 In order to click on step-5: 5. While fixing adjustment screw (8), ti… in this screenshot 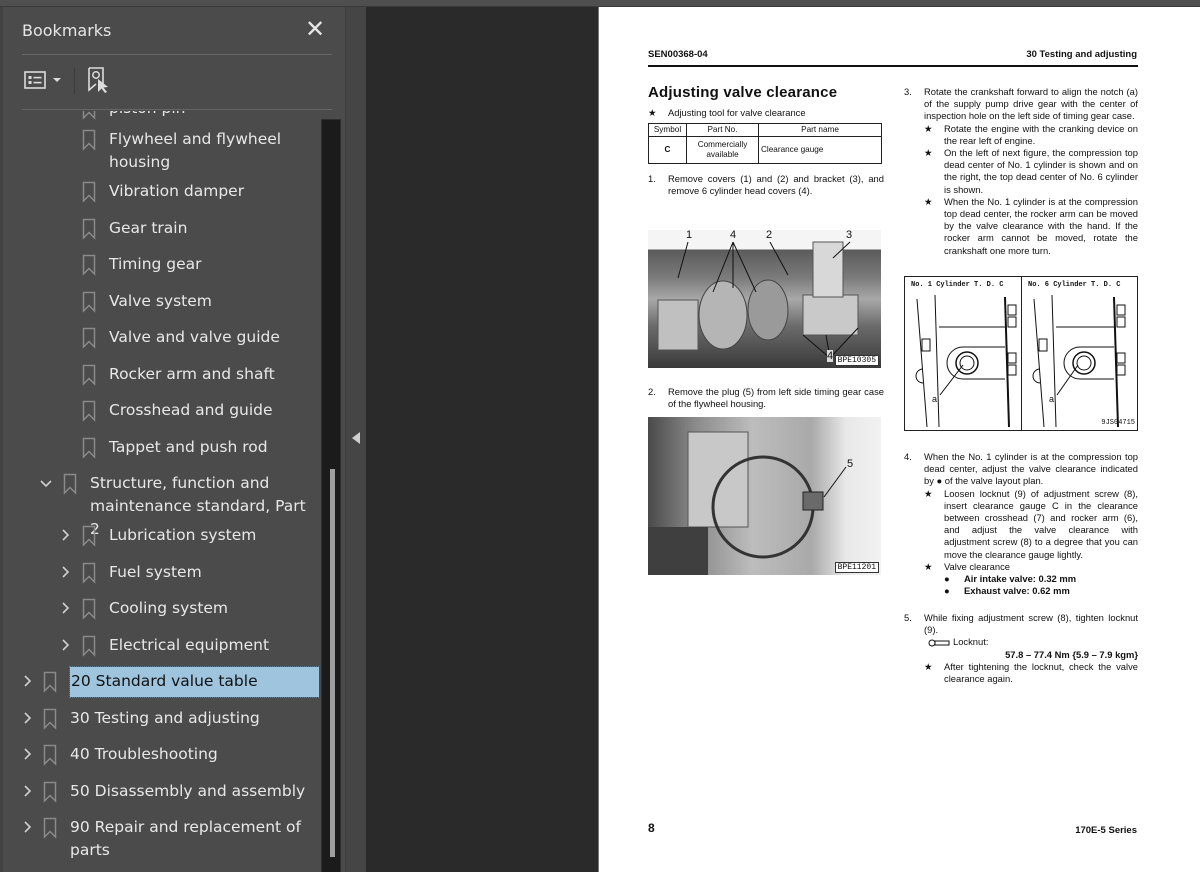, I will do `click(1021, 648)`.